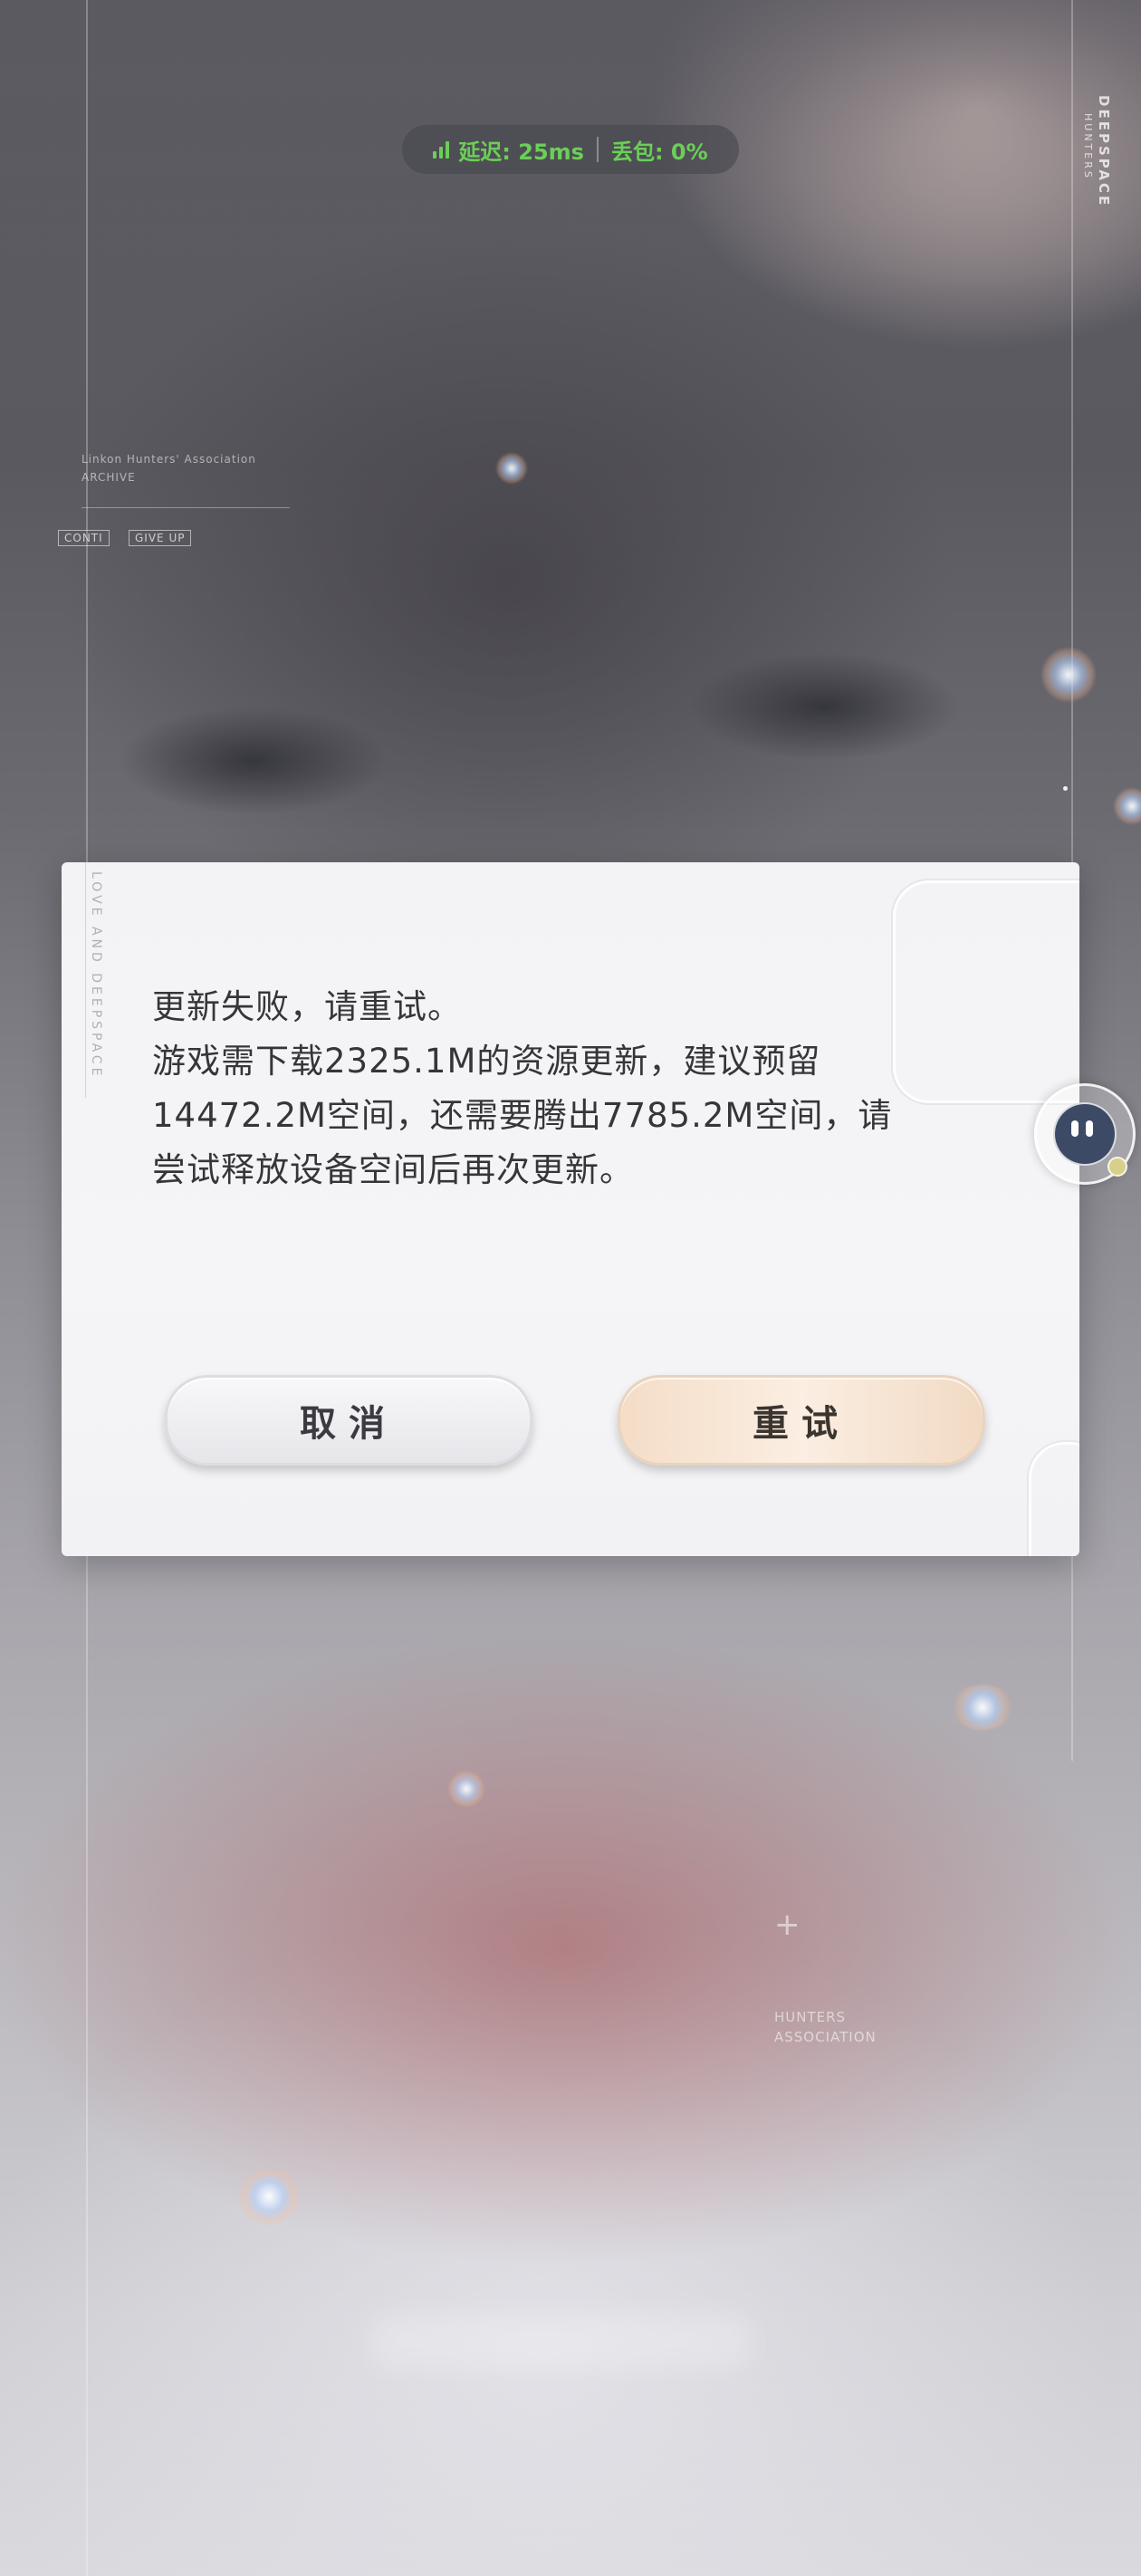 The image size is (1141, 2576). What do you see at coordinates (522, 1115) in the screenshot?
I see `message-line: 14472.2M空间，还需要腾出7785.2M空间，请` at bounding box center [522, 1115].